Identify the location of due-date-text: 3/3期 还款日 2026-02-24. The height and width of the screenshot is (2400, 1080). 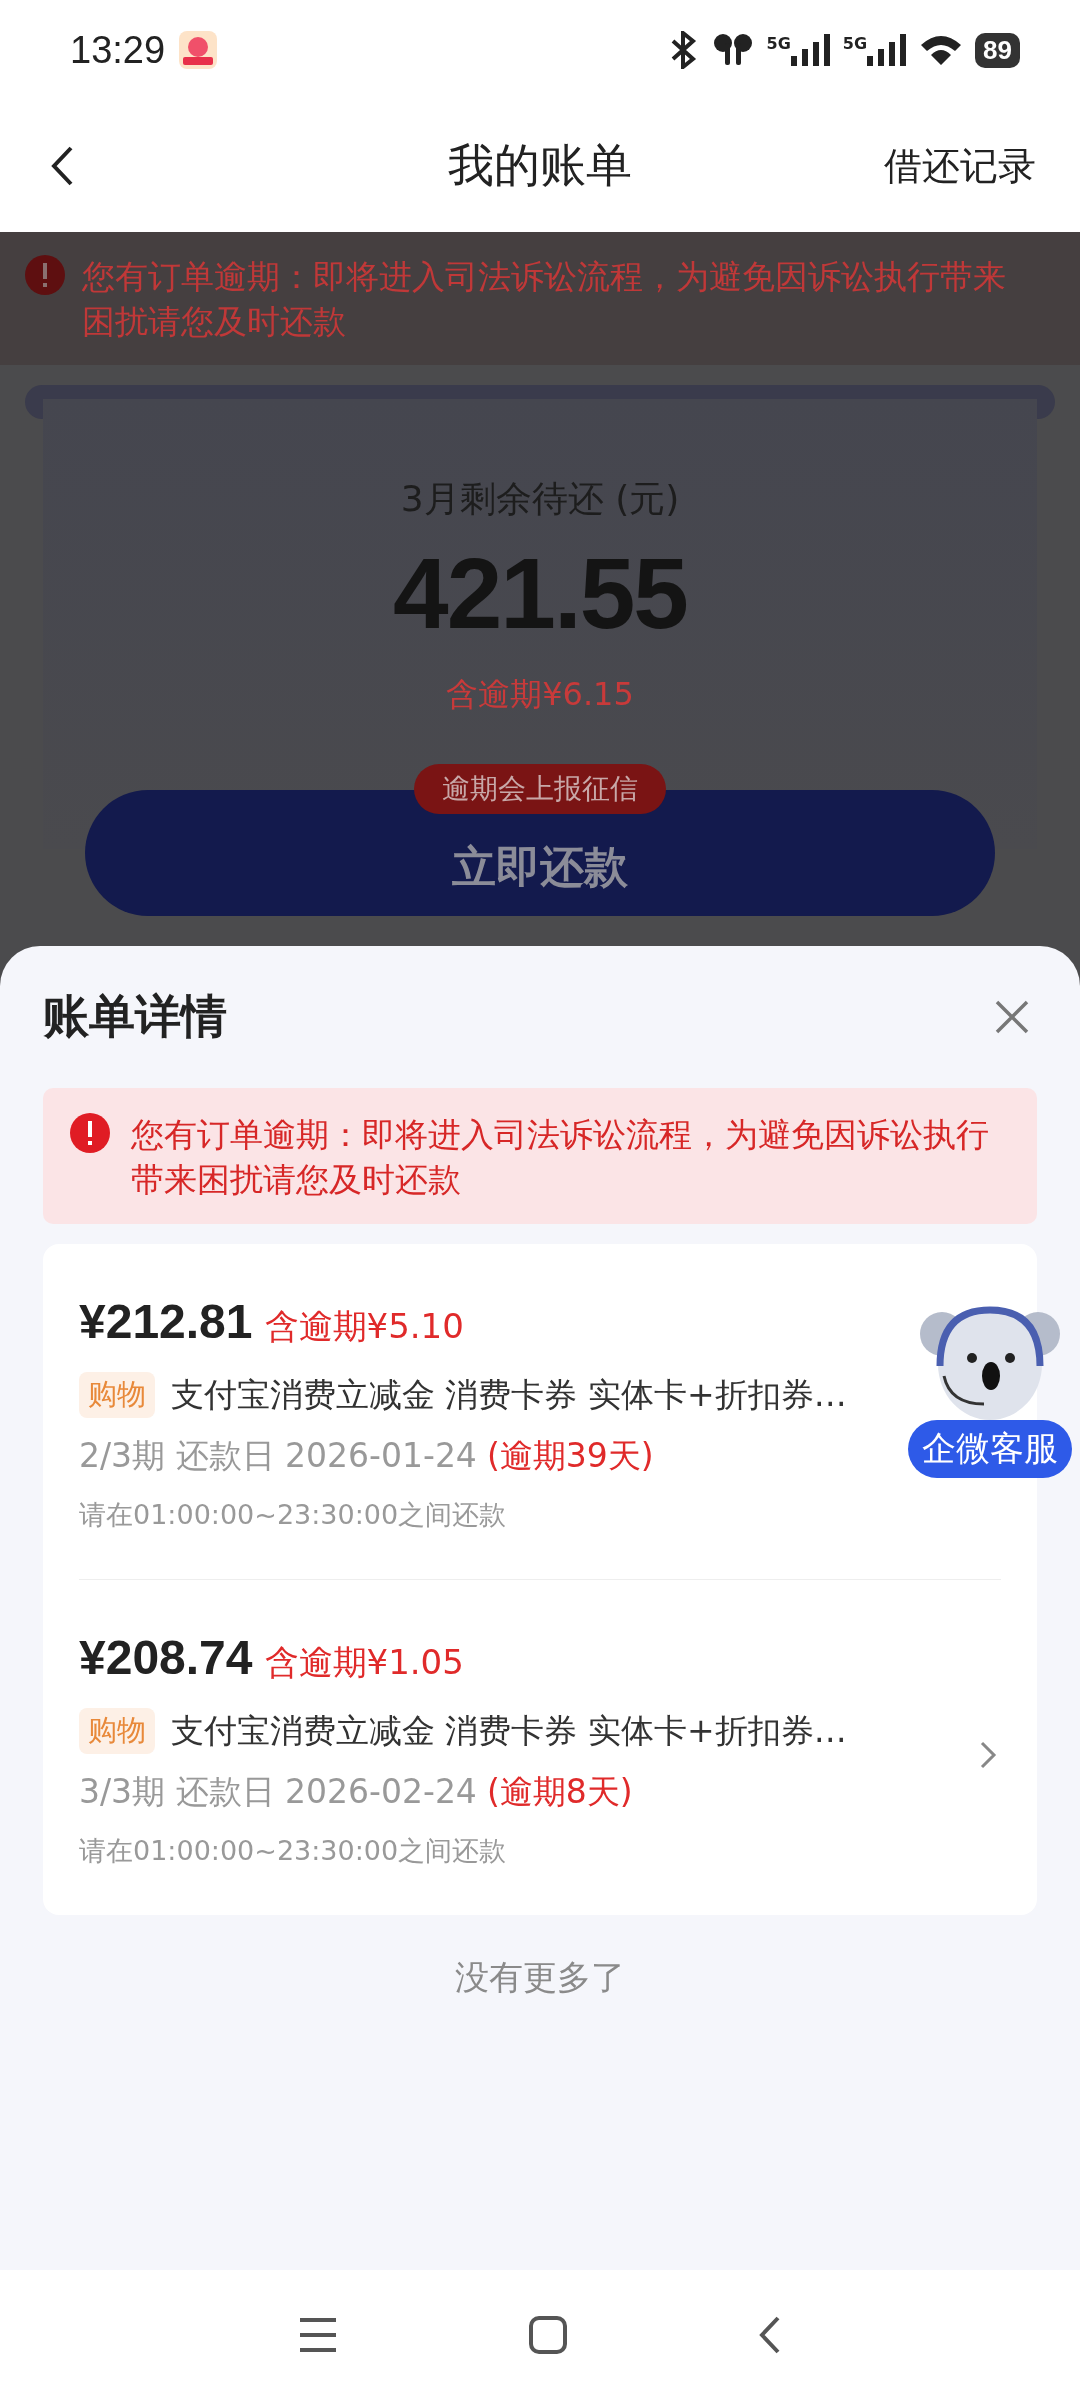
(278, 1792).